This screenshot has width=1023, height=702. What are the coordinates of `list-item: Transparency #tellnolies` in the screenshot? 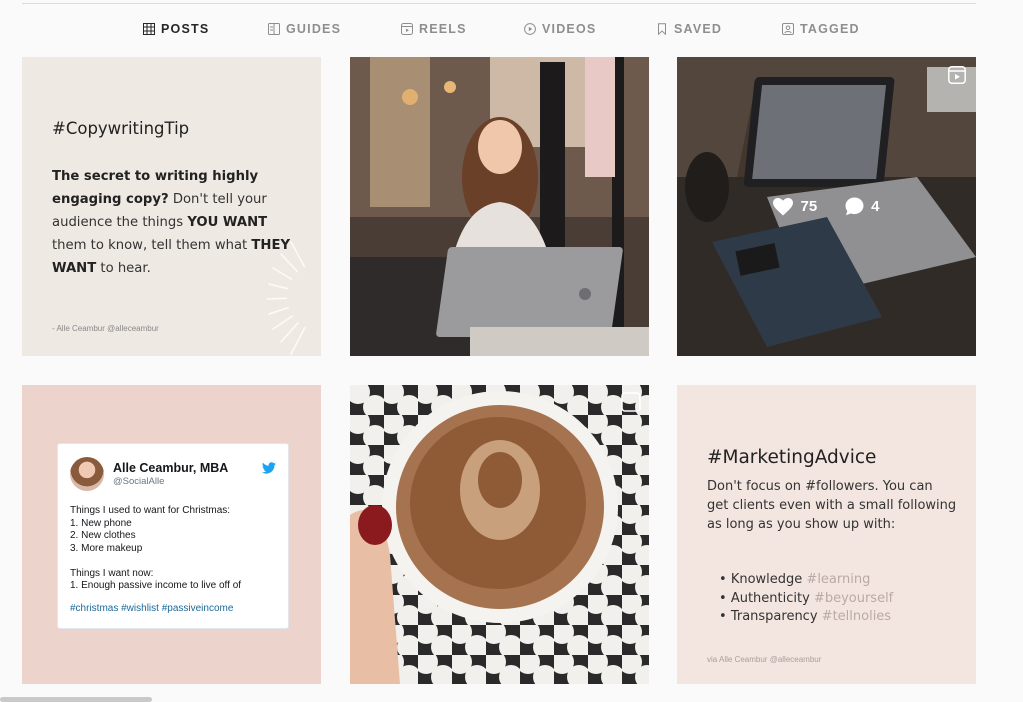 It's located at (800, 617).